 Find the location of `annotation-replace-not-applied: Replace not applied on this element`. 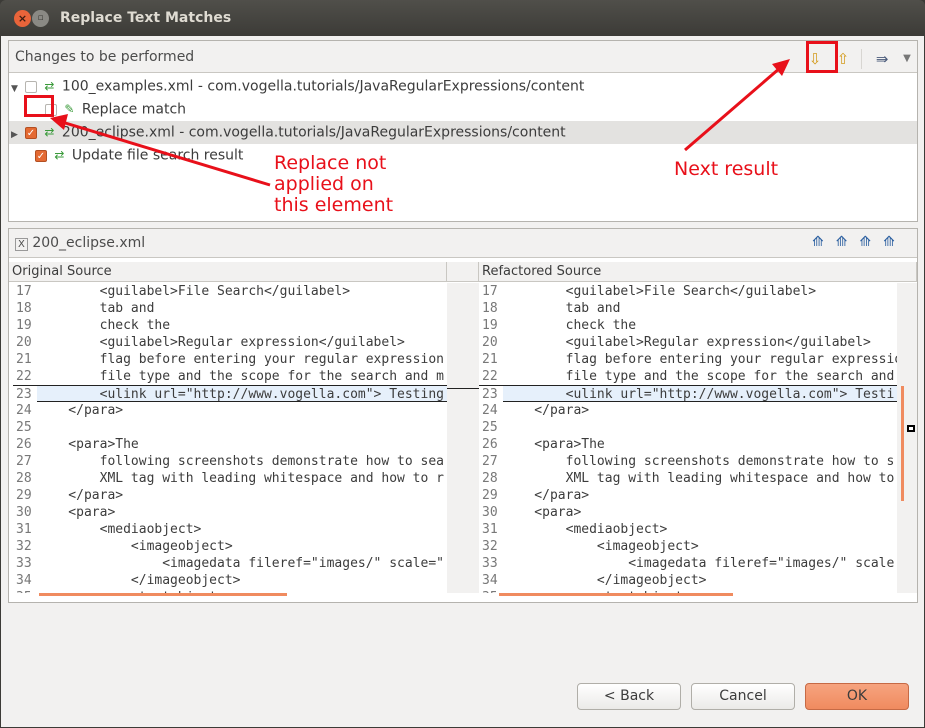

annotation-replace-not-applied: Replace not applied on this element is located at coordinates (334, 184).